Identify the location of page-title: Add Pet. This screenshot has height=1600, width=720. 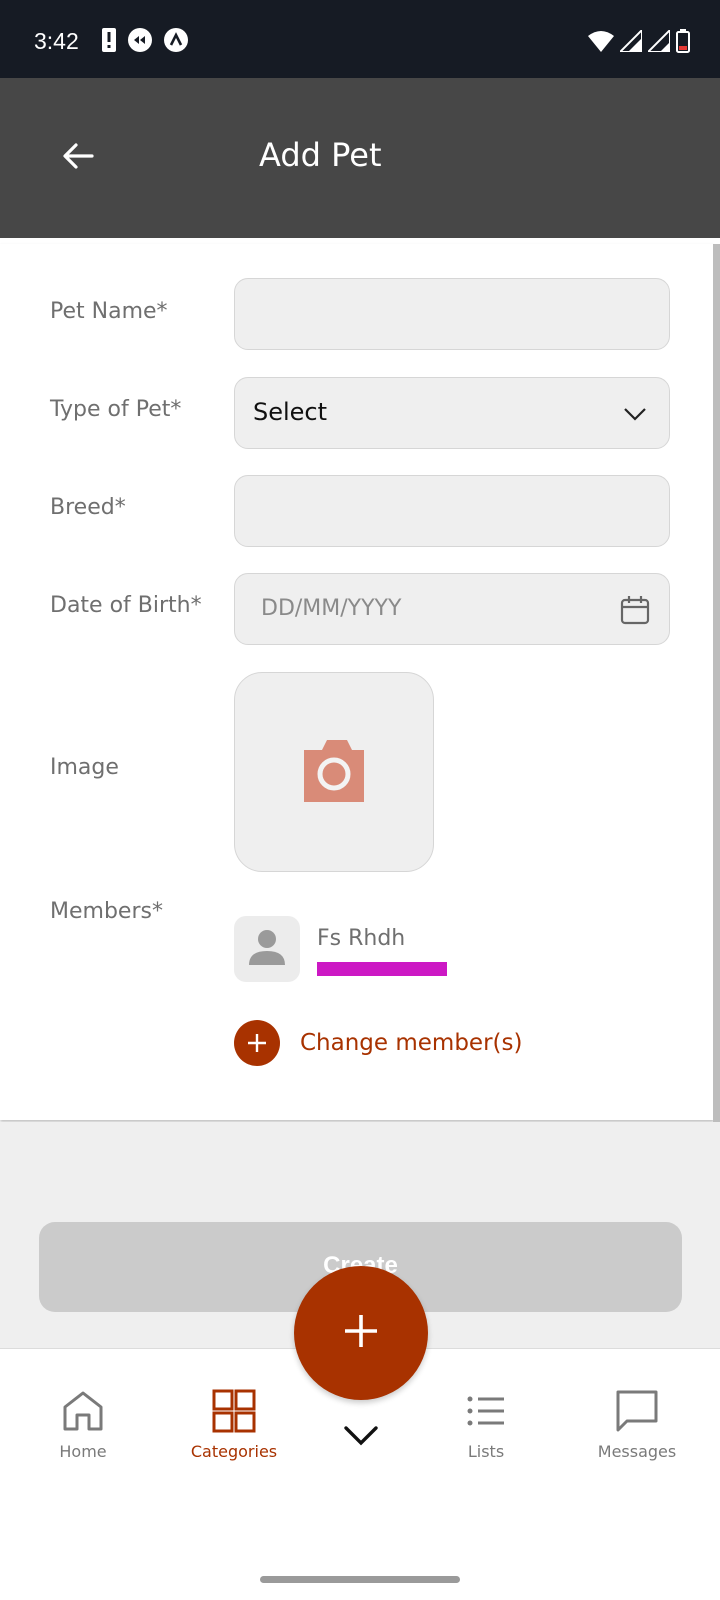
(320, 155).